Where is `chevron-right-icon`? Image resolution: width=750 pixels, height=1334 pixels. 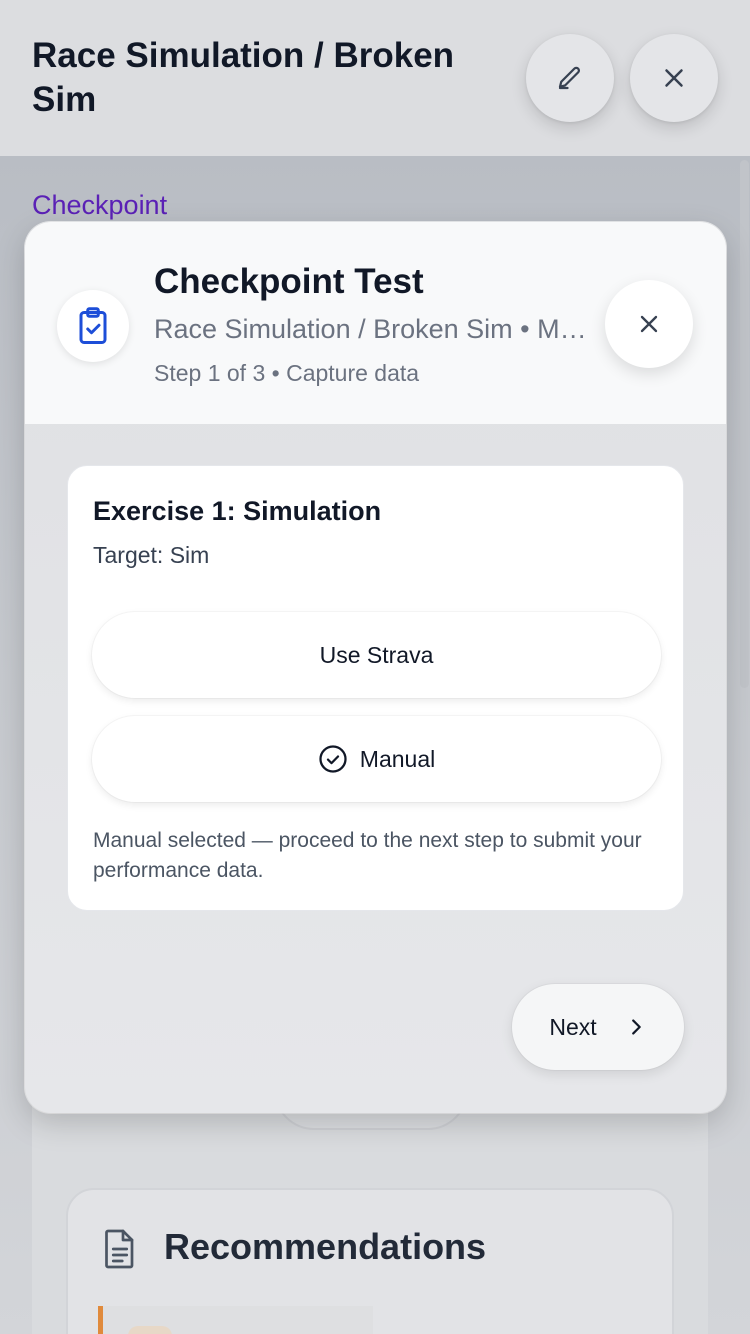
chevron-right-icon is located at coordinates (636, 1027).